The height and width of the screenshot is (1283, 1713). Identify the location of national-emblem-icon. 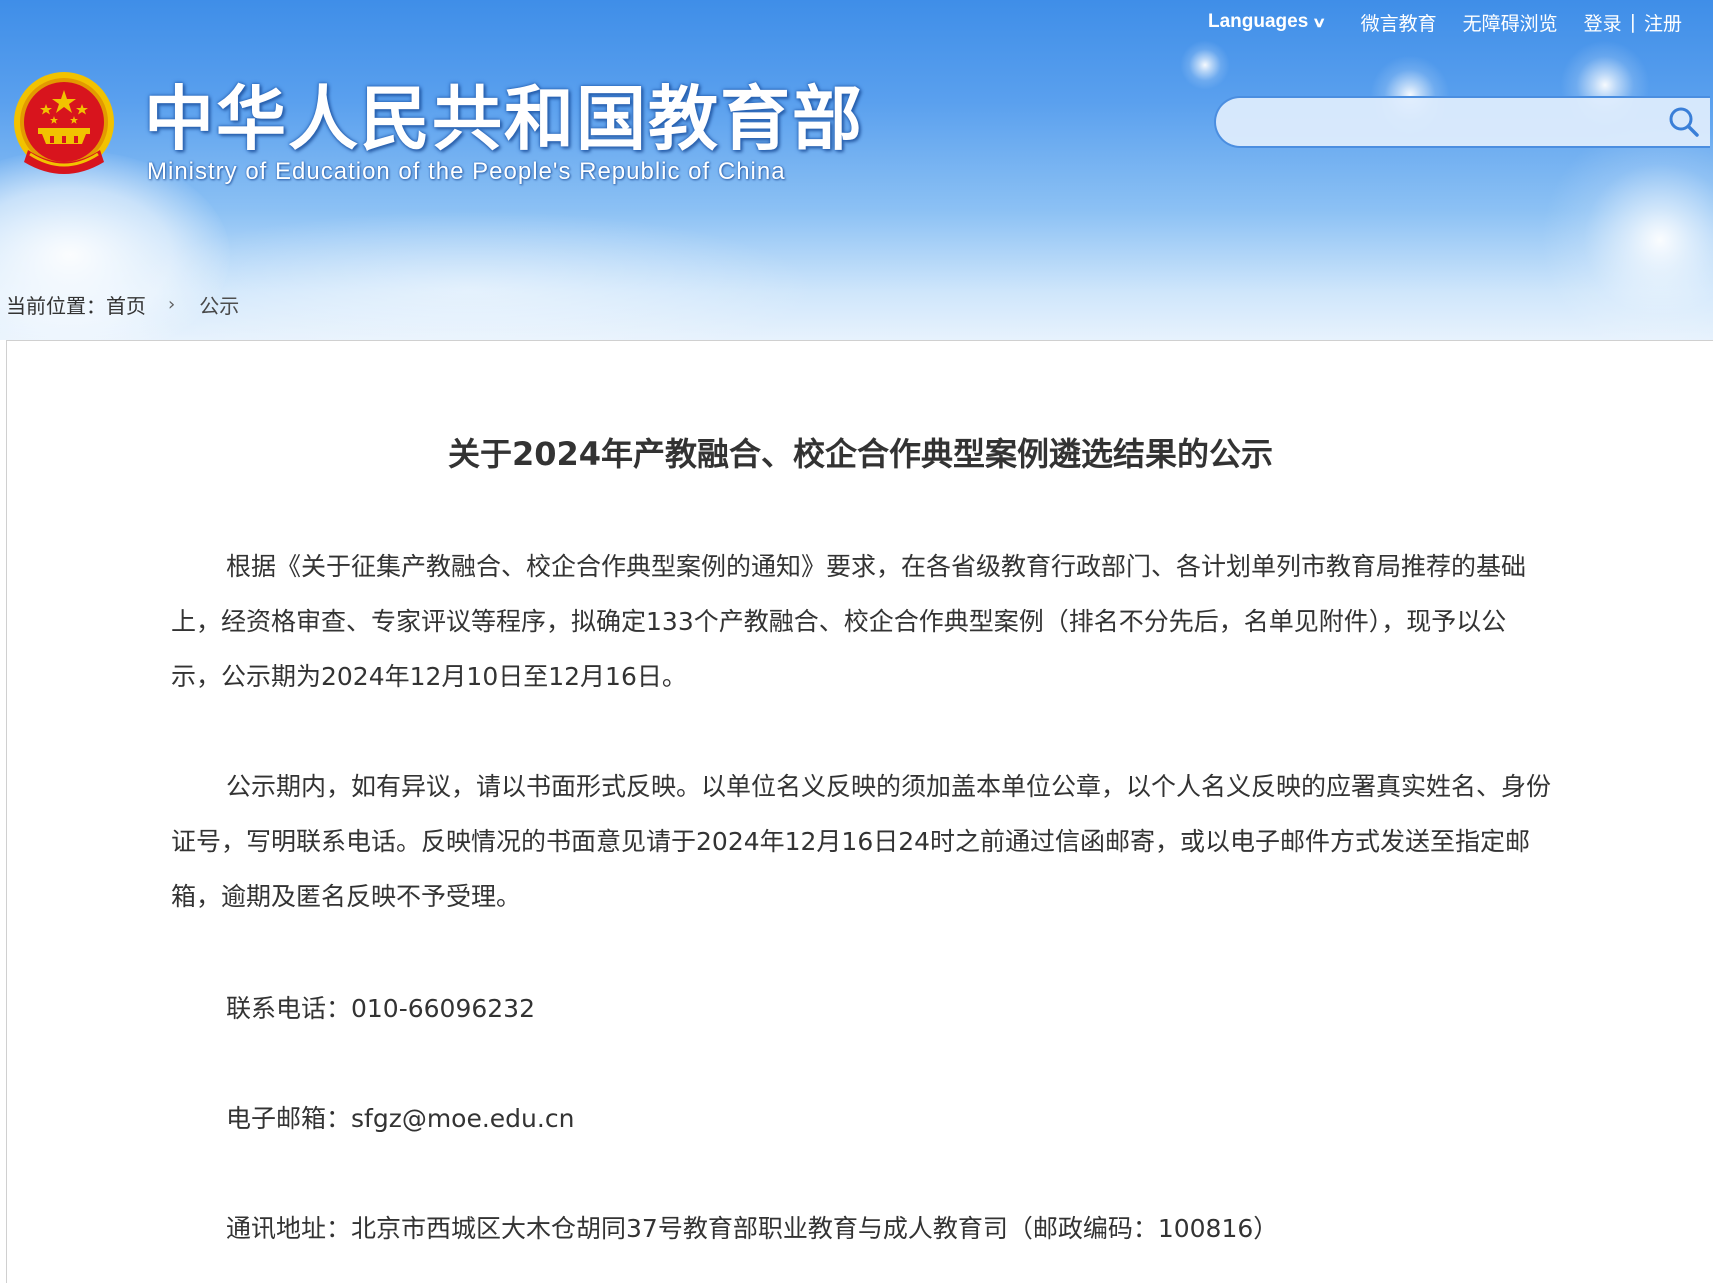
(64, 128).